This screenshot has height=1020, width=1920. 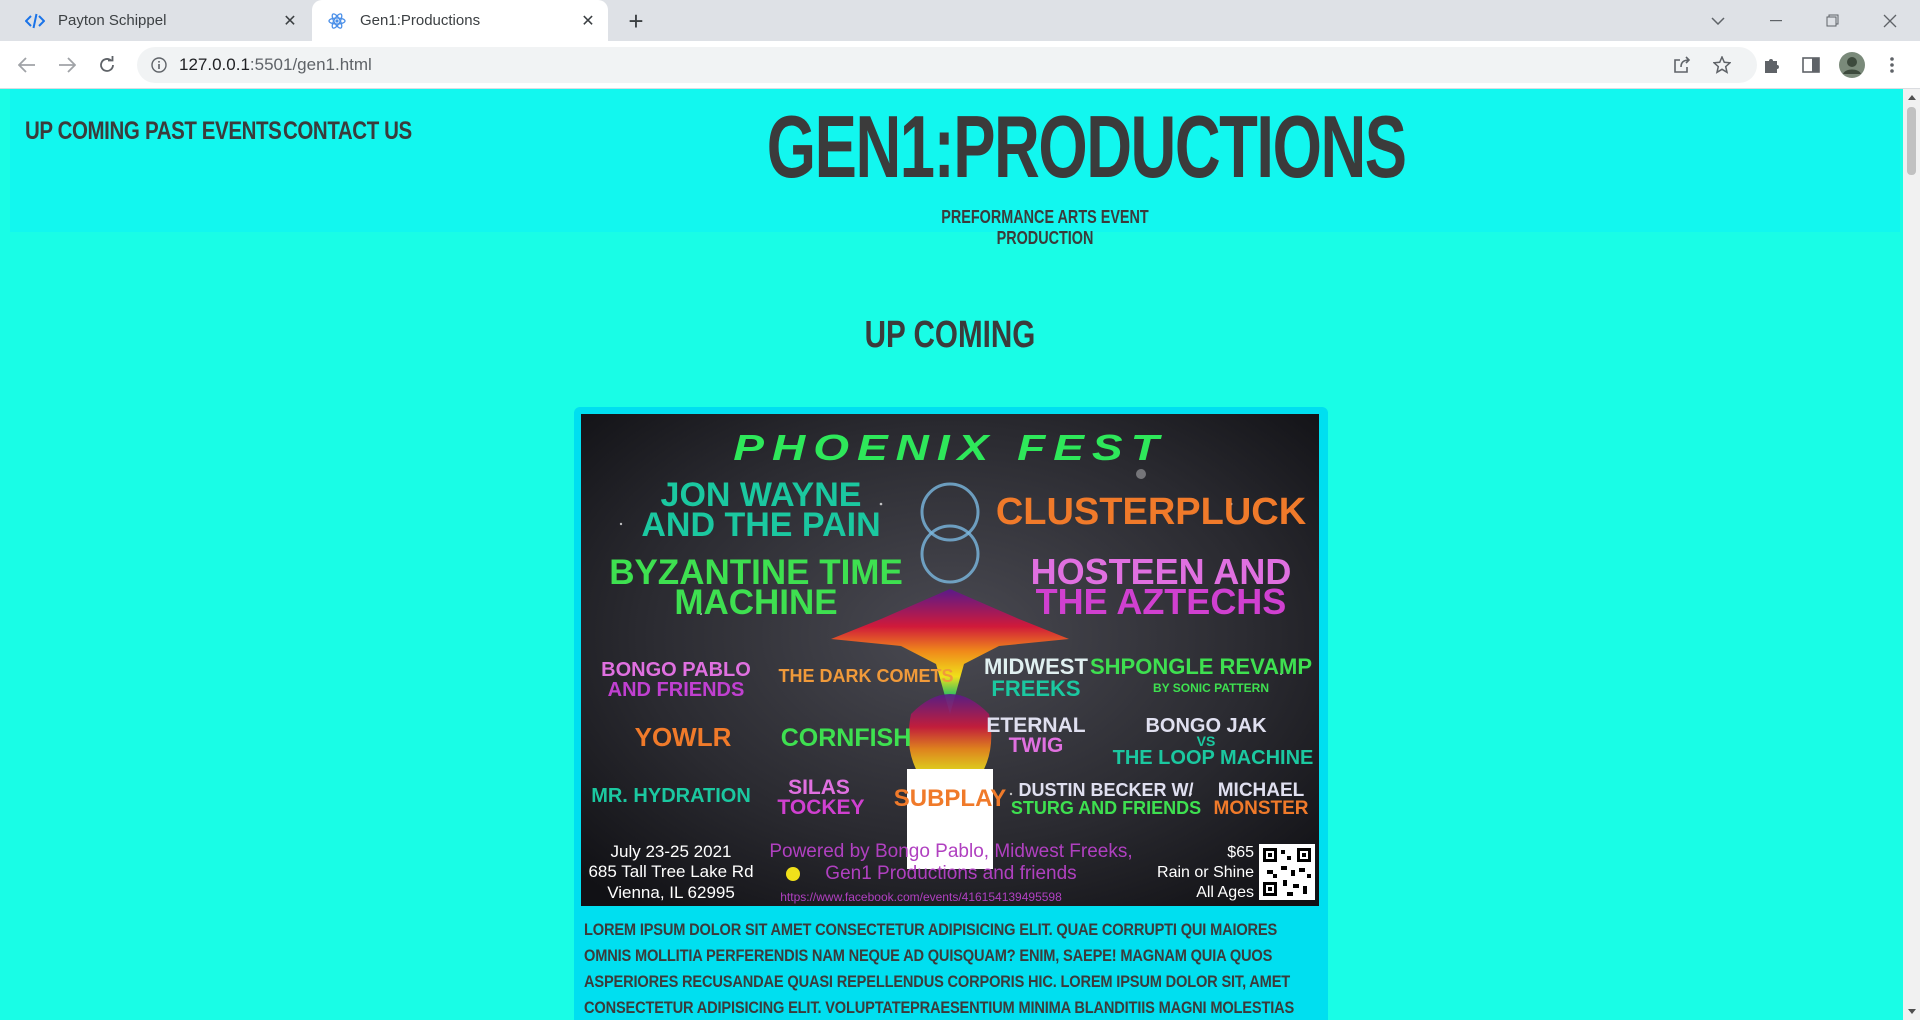 What do you see at coordinates (636, 21) in the screenshot?
I see `new-tab-icon: +` at bounding box center [636, 21].